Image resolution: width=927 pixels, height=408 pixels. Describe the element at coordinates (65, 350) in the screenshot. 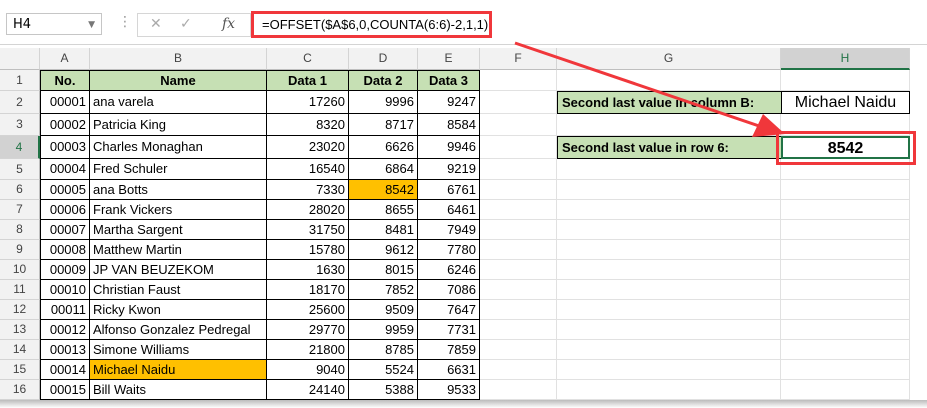

I see `cell-no: 00013` at that location.